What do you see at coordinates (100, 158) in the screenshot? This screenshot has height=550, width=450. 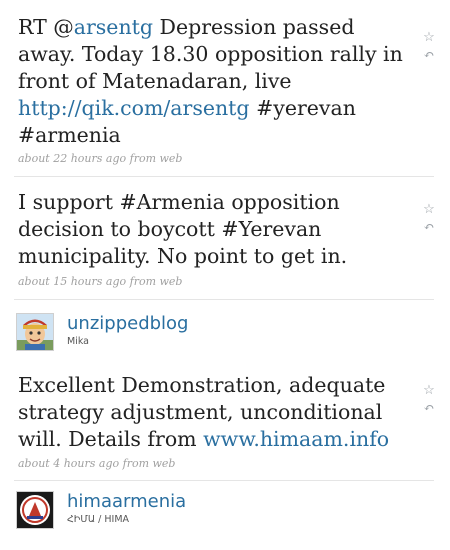 I see `tweet-timestamp: about 22 hours ago from web` at bounding box center [100, 158].